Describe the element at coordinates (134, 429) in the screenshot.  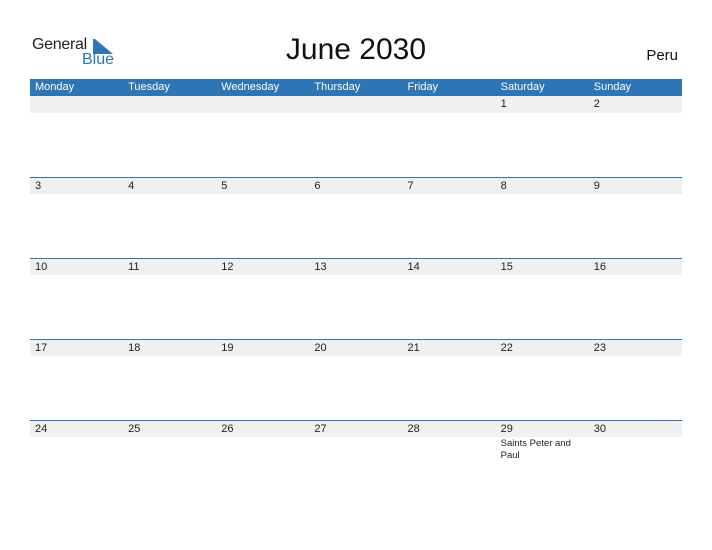
I see `day-number: 25` at that location.